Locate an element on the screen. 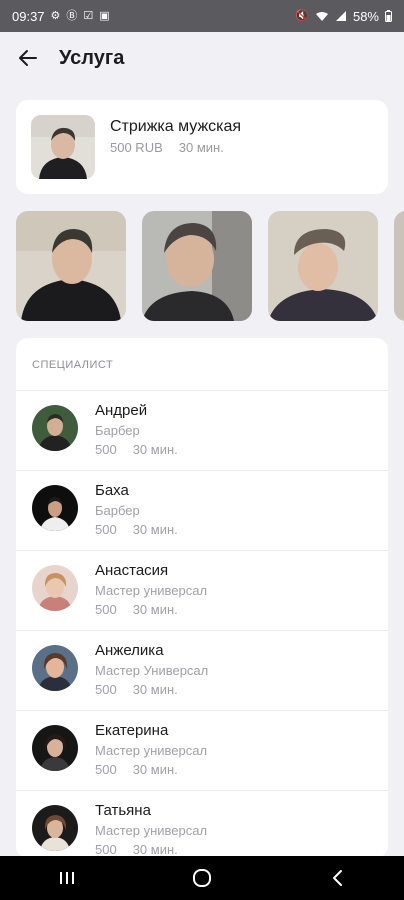  service-name: Стрижка мужская is located at coordinates (176, 126).